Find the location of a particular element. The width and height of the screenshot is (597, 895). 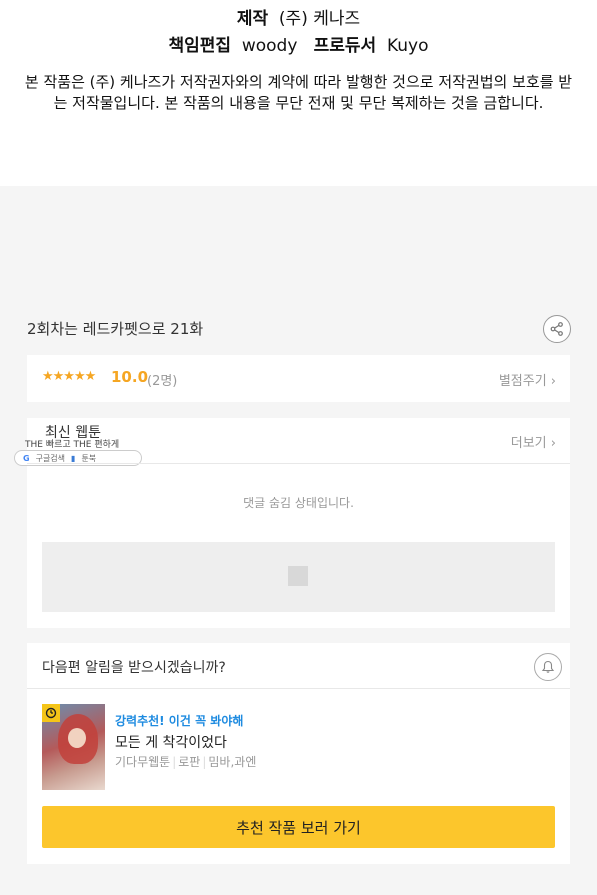

more-label: 더보기 is located at coordinates (528, 443).